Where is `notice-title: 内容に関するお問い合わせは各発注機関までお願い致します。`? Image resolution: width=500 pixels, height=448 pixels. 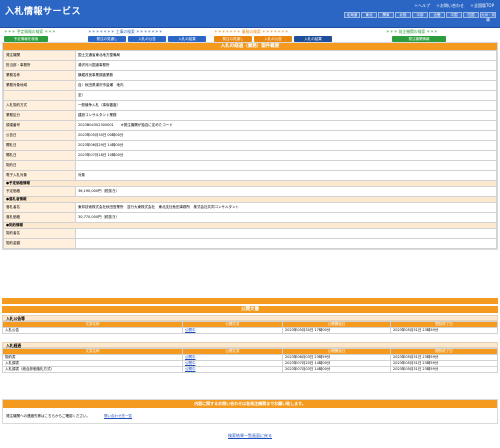 notice-title: 内容に関するお問い合わせは各発注機関までお願い致します。 is located at coordinates (250, 404).